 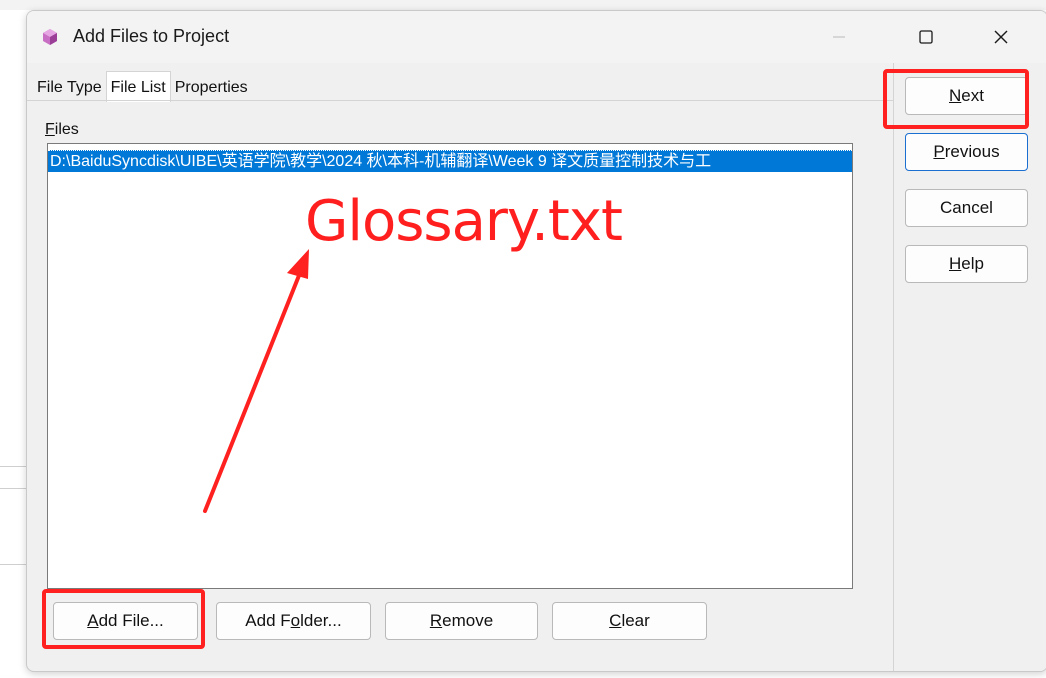 I want to click on maximize-icon, so click(x=926, y=37).